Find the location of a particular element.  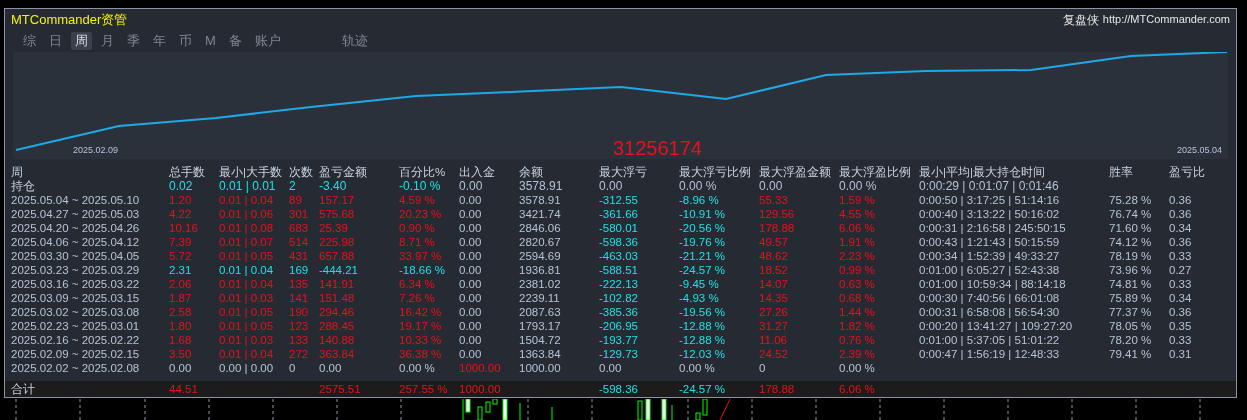

table-cell: 2025.02.02 ~ 2025.02.08 is located at coordinates (75, 368).